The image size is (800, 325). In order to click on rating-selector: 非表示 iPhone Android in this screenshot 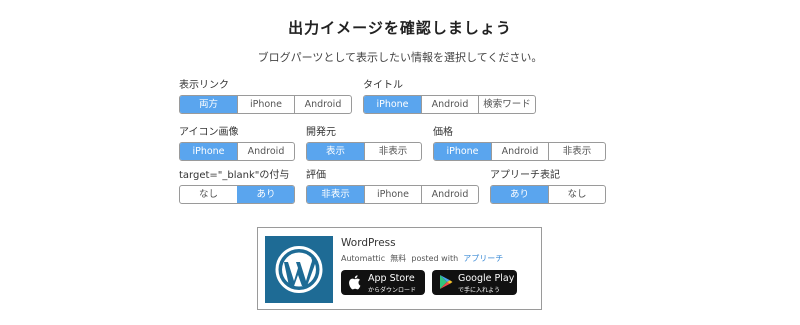, I will do `click(392, 194)`.